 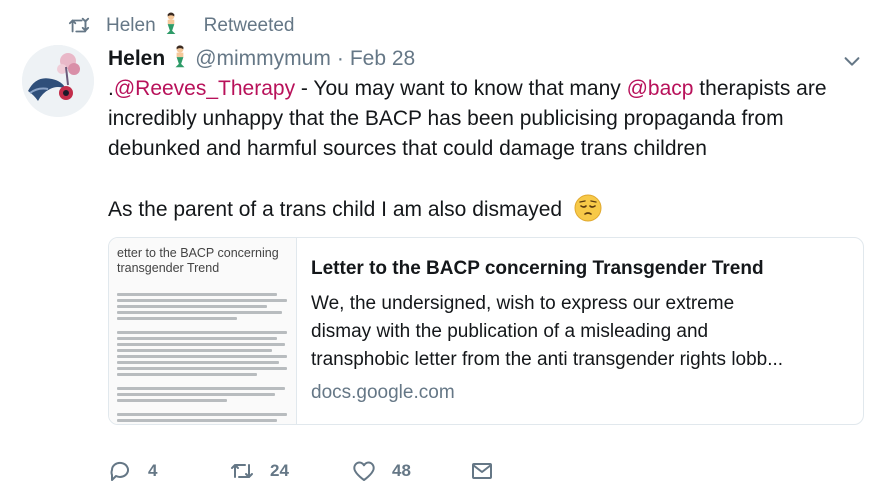 I want to click on tweet-header: Helen @mimmymum · Feb 28, so click(x=261, y=59).